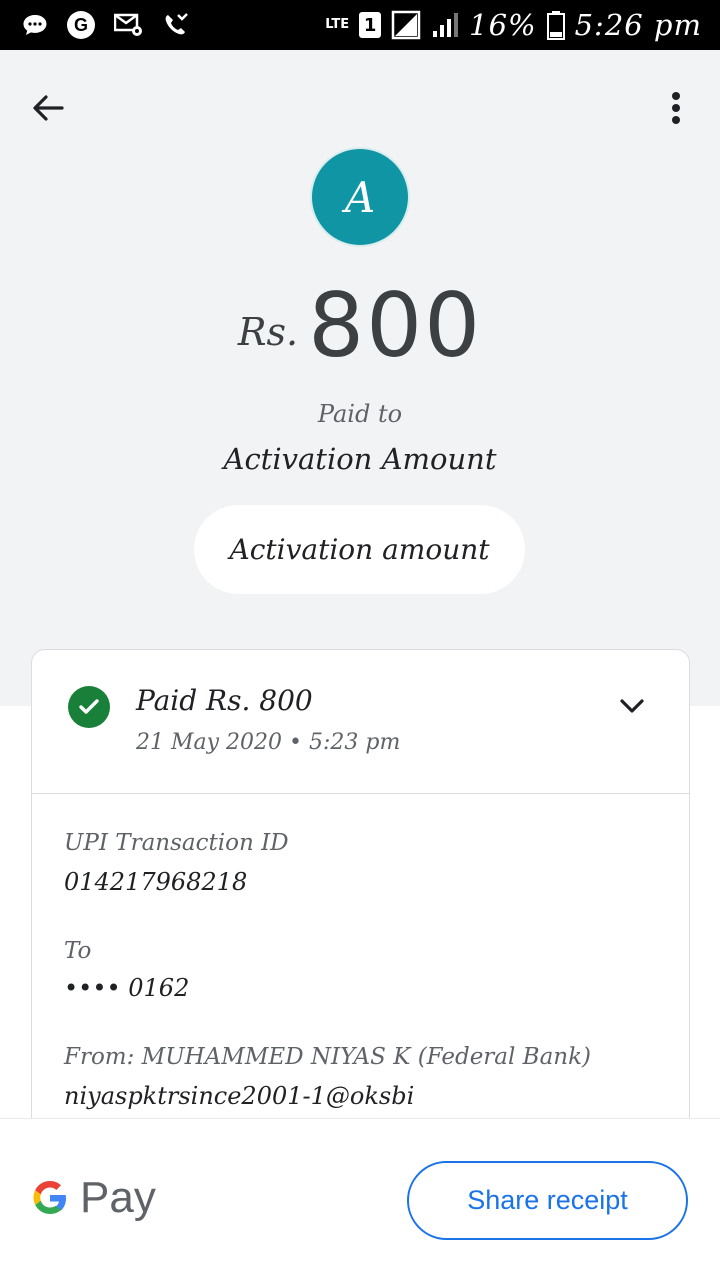 The image size is (720, 1280). Describe the element at coordinates (638, 25) in the screenshot. I see `clock: 5:26 pm` at that location.